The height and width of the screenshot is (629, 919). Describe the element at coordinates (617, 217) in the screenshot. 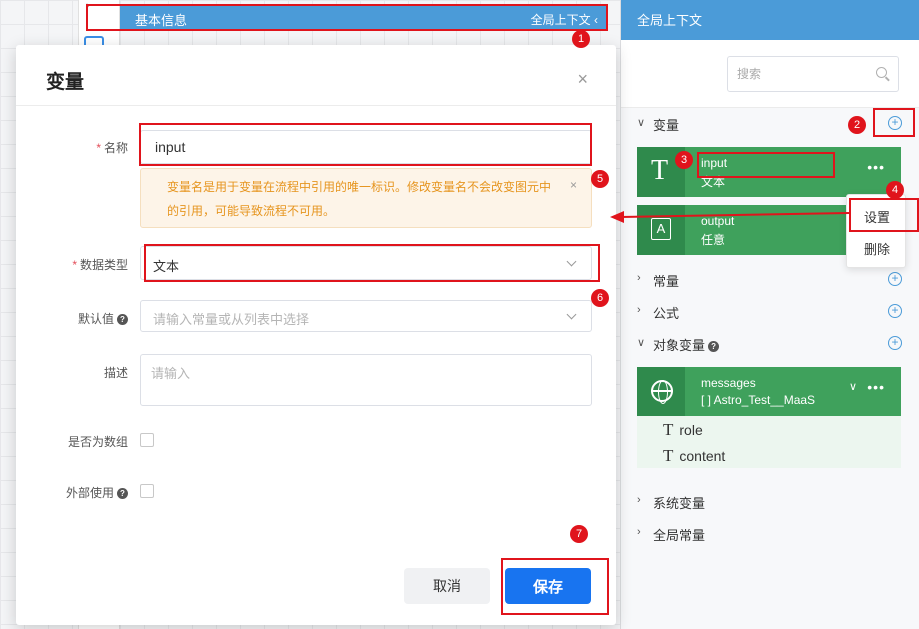

I see `arrow-head` at that location.